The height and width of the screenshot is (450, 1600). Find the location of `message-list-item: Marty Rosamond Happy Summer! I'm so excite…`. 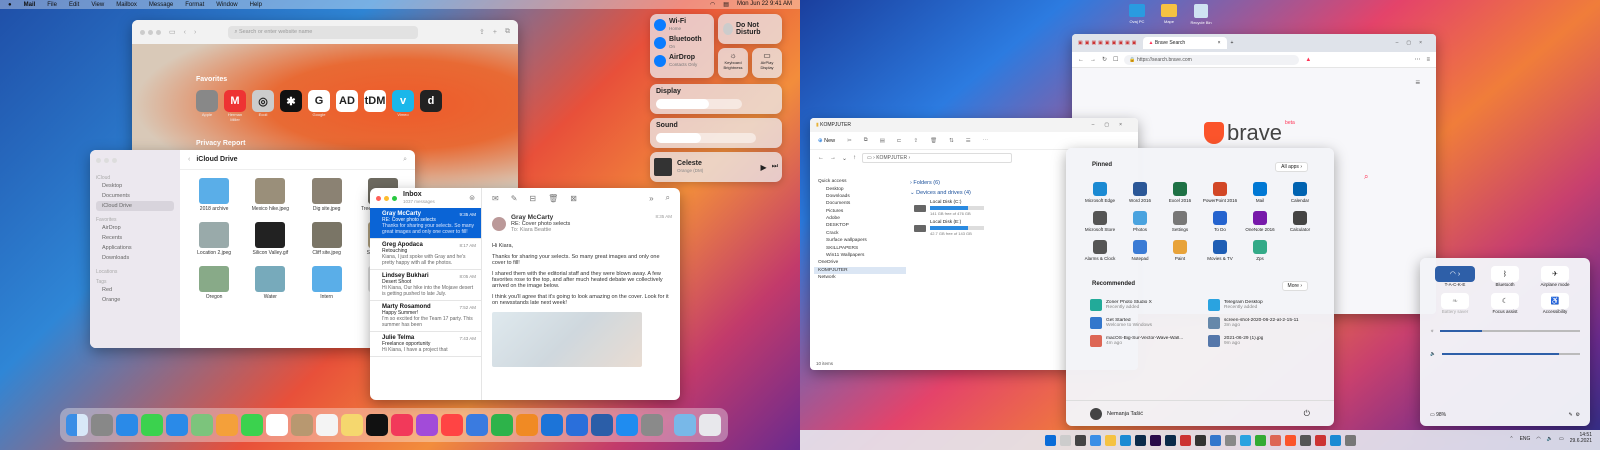

message-list-item: Marty Rosamond Happy Summer! I'm so excite… is located at coordinates (425, 316).